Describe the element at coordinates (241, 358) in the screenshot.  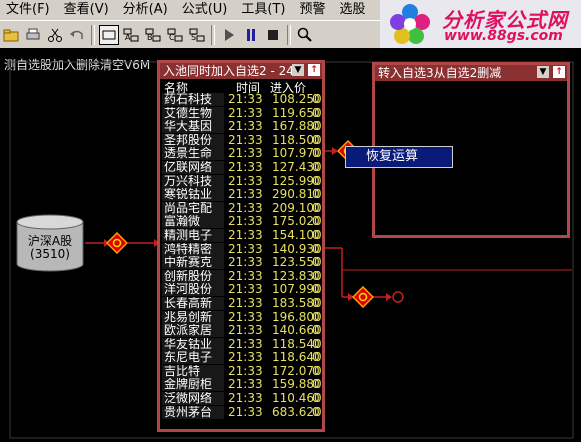
I see `stock-row: 东尼电子 21:33 118.640 0` at that location.